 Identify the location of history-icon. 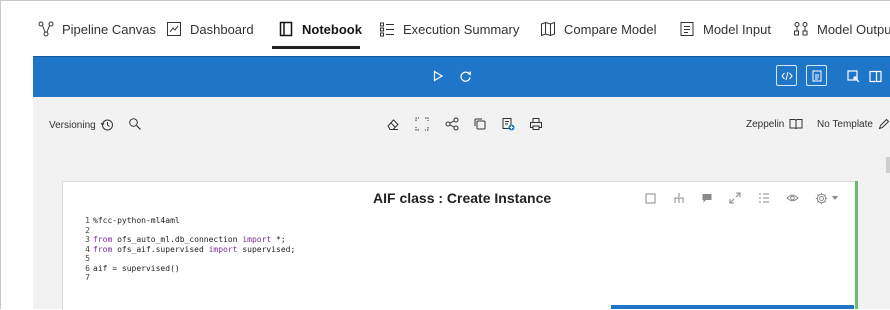
(107, 125).